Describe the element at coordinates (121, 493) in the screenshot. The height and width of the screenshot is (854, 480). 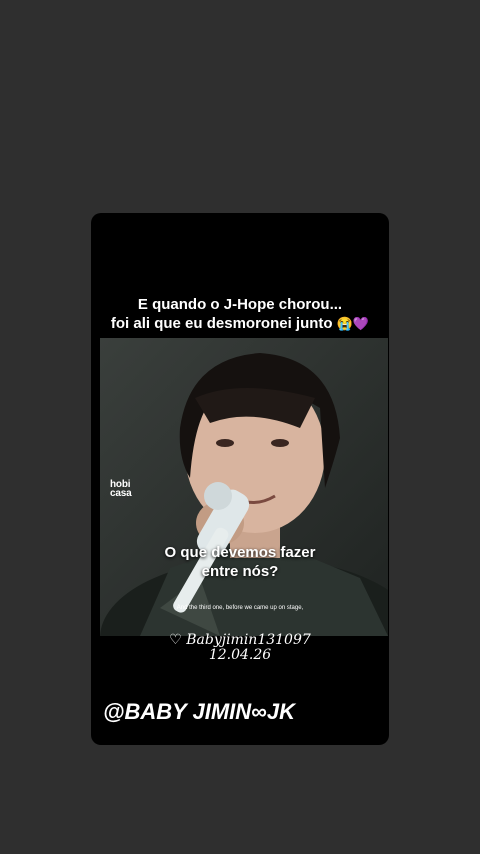
I see `stage-logo-line2: casa` at that location.